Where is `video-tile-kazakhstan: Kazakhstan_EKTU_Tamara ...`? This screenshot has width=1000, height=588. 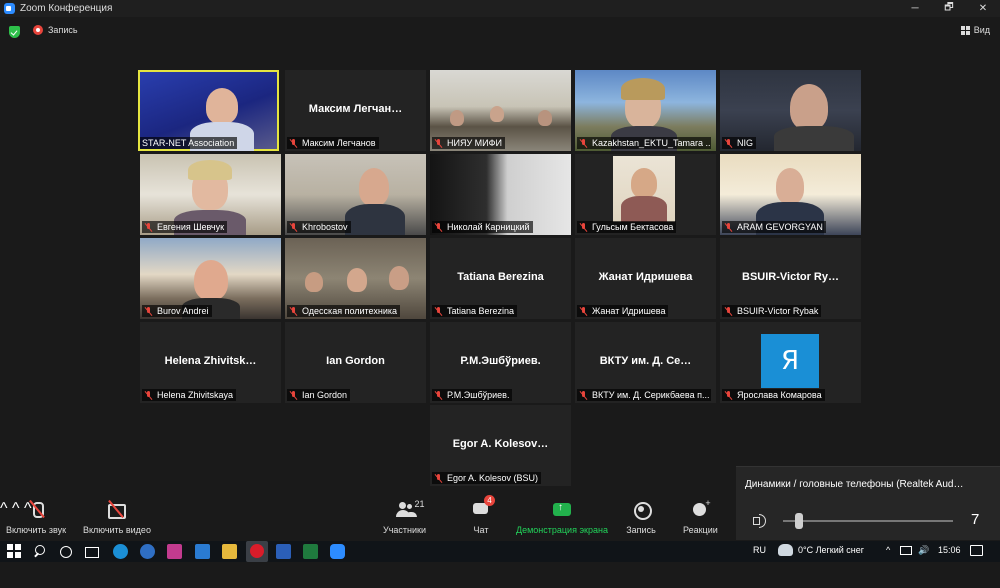 video-tile-kazakhstan: Kazakhstan_EKTU_Tamara ... is located at coordinates (645, 110).